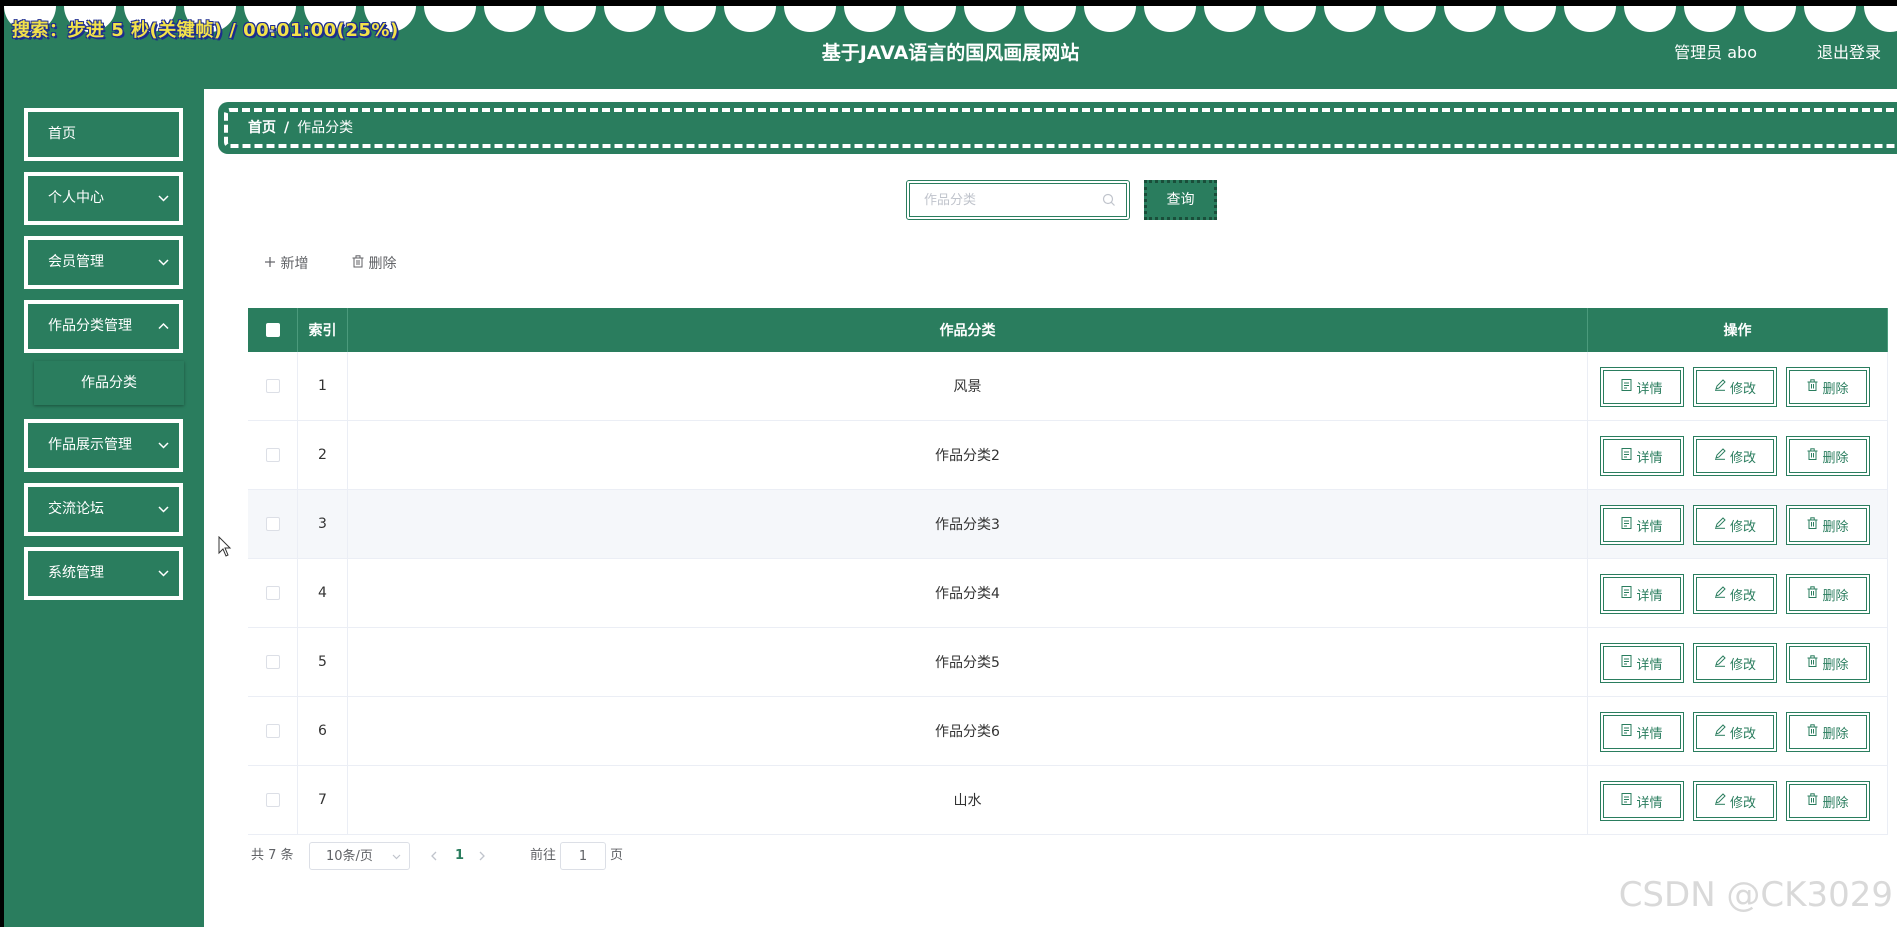  What do you see at coordinates (225, 548) in the screenshot?
I see `mouse-cursor-icon` at bounding box center [225, 548].